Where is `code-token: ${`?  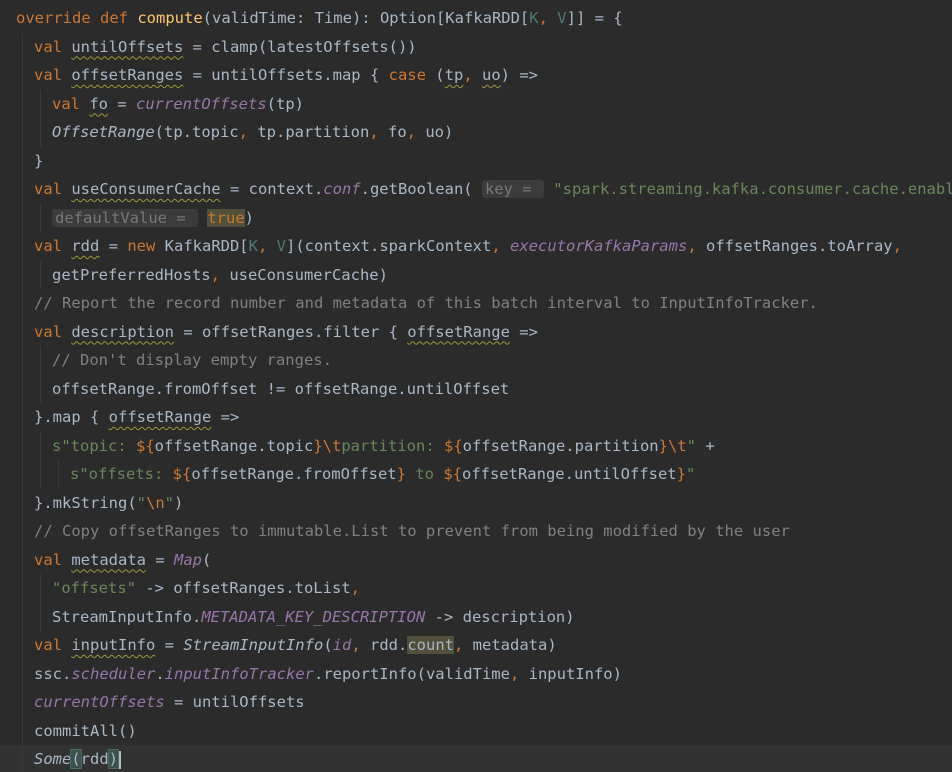 code-token: ${ is located at coordinates (452, 474).